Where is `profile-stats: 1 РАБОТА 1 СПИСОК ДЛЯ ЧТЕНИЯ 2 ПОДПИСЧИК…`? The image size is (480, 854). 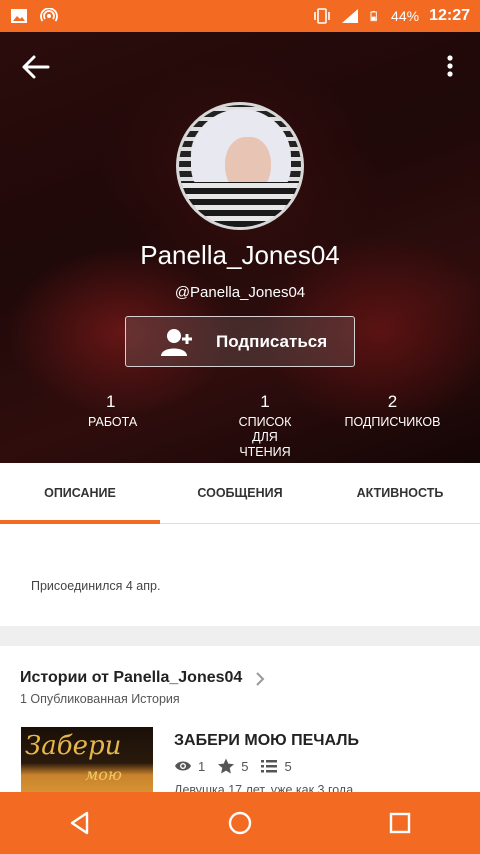
profile-stats: 1 РАБОТА 1 СПИСОК ДЛЯ ЧТЕНИЯ 2 ПОДПИСЧИК… is located at coordinates (240, 426).